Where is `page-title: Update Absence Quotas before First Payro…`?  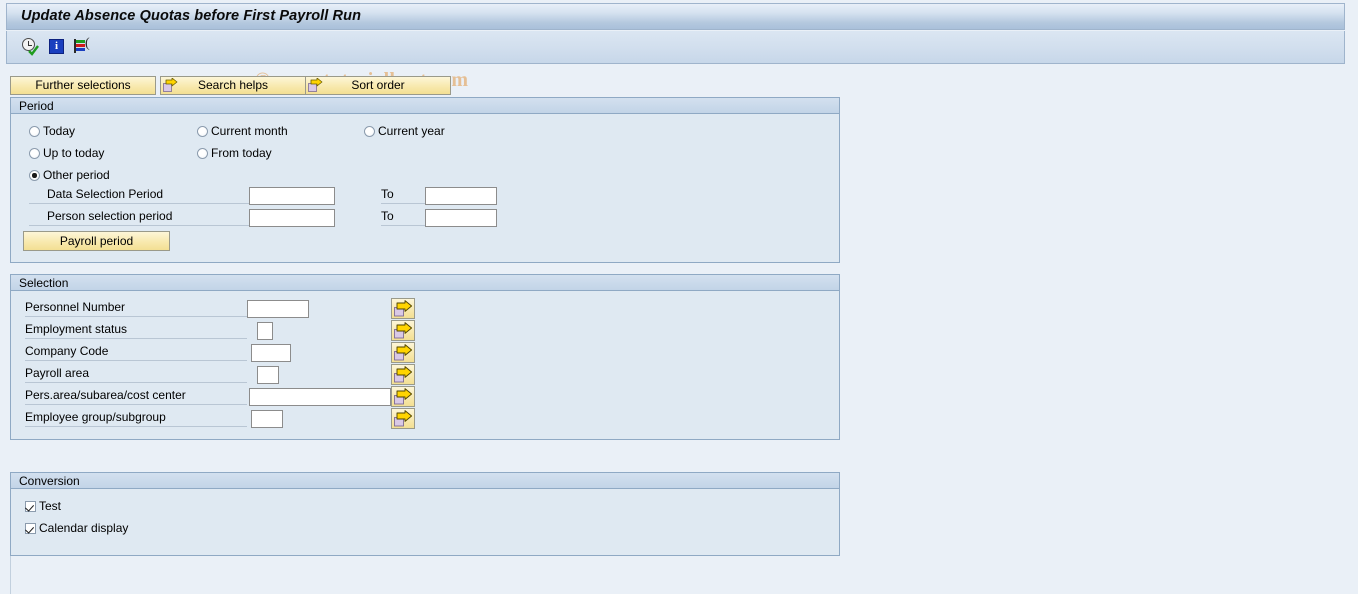
page-title: Update Absence Quotas before First Payro… is located at coordinates (191, 16).